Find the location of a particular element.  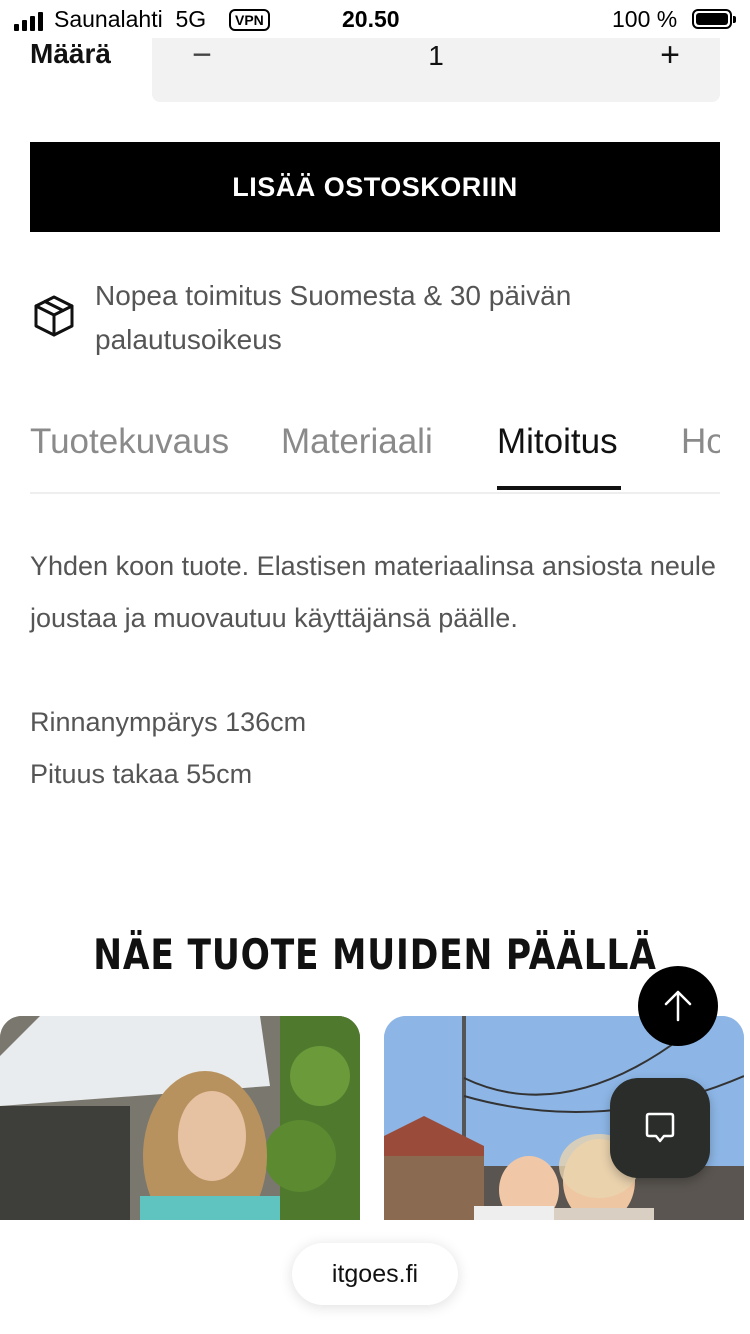

battery-percent: 100 % is located at coordinates (645, 19).